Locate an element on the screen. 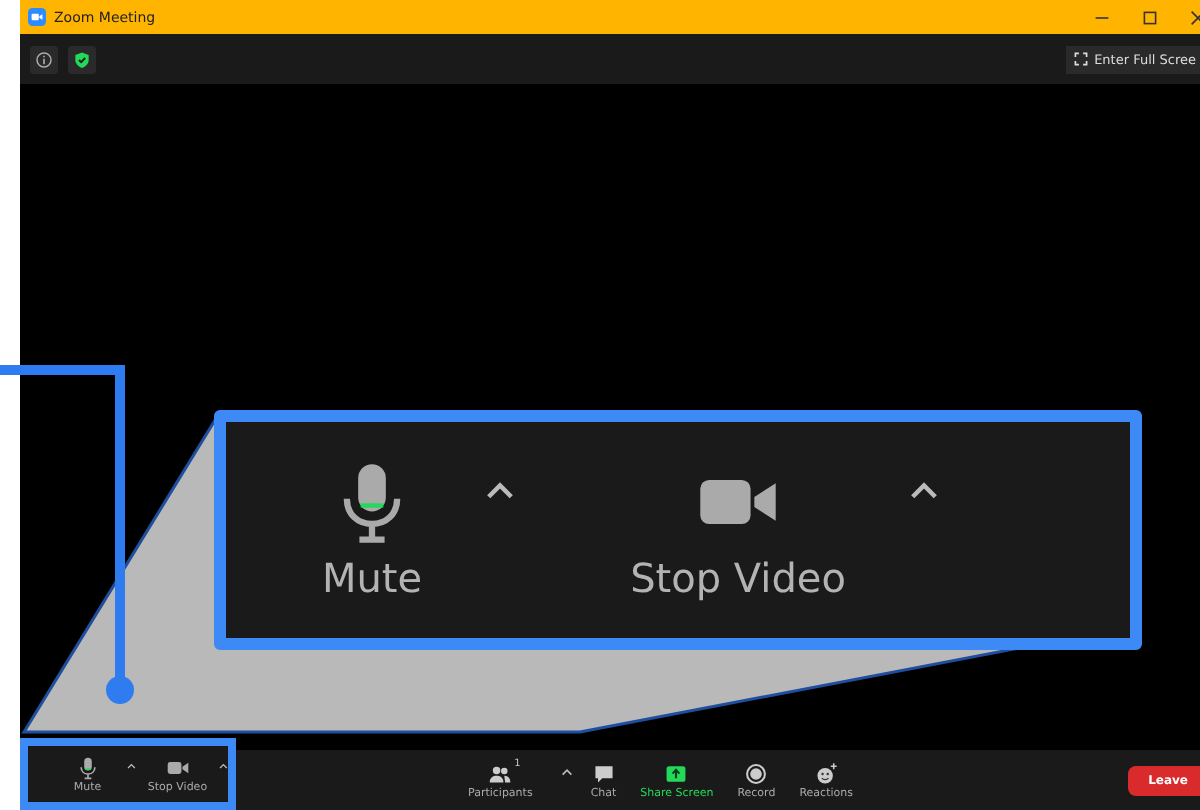 The image size is (1200, 810). info-icon is located at coordinates (44, 59).